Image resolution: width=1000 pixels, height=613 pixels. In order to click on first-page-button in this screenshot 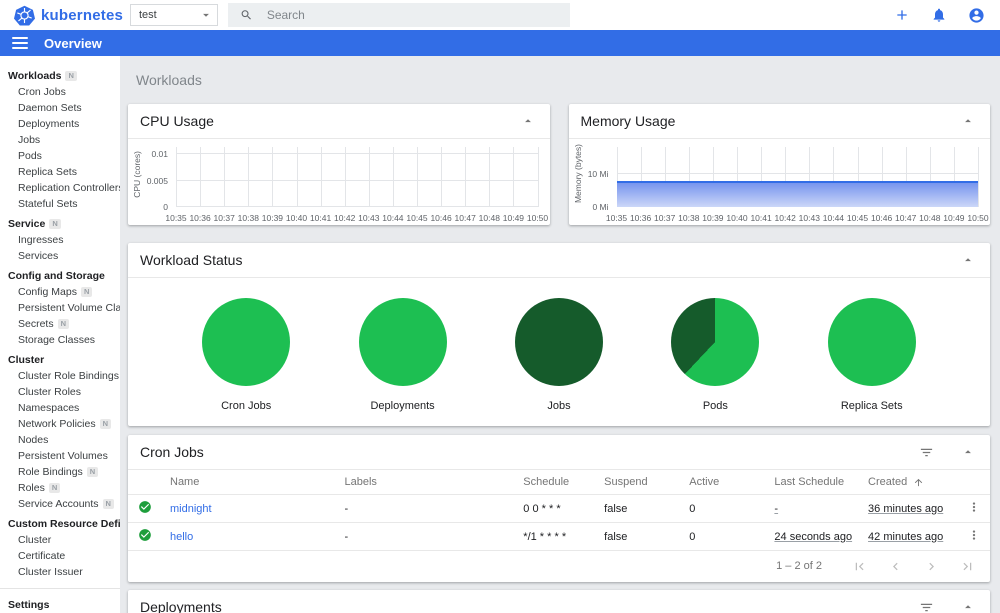, I will do `click(859, 566)`.